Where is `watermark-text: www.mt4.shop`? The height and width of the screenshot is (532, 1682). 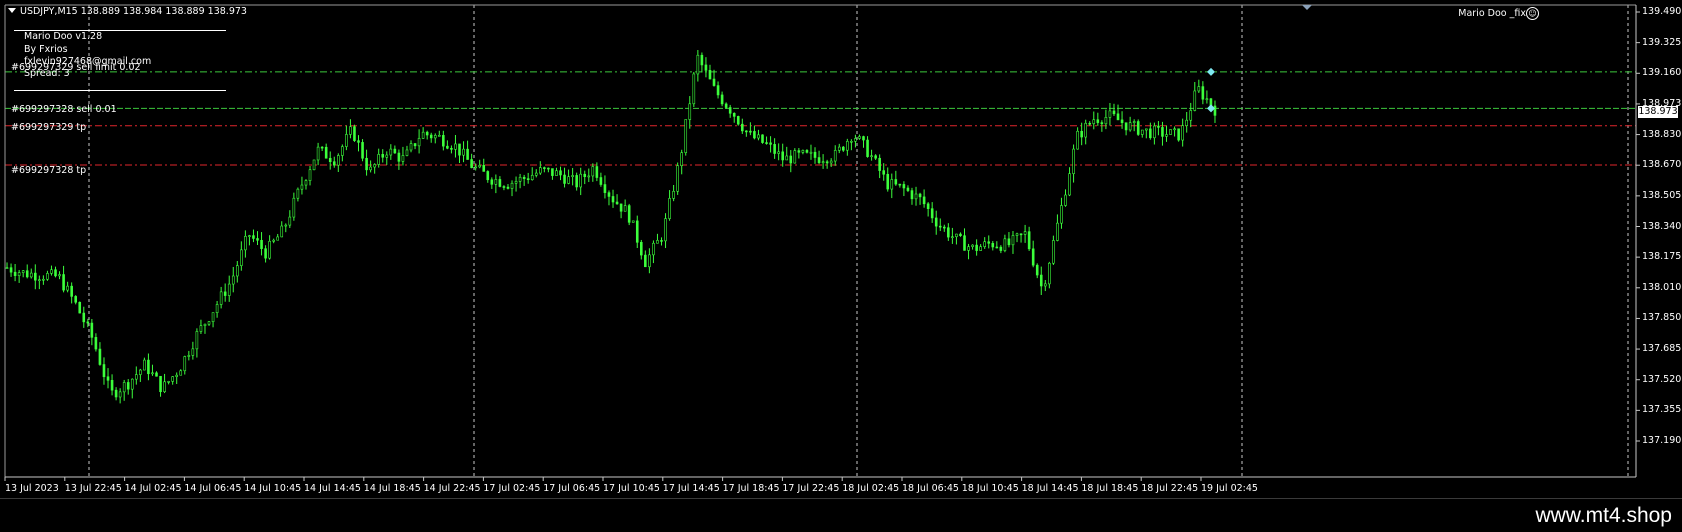 watermark-text: www.mt4.shop is located at coordinates (1603, 515).